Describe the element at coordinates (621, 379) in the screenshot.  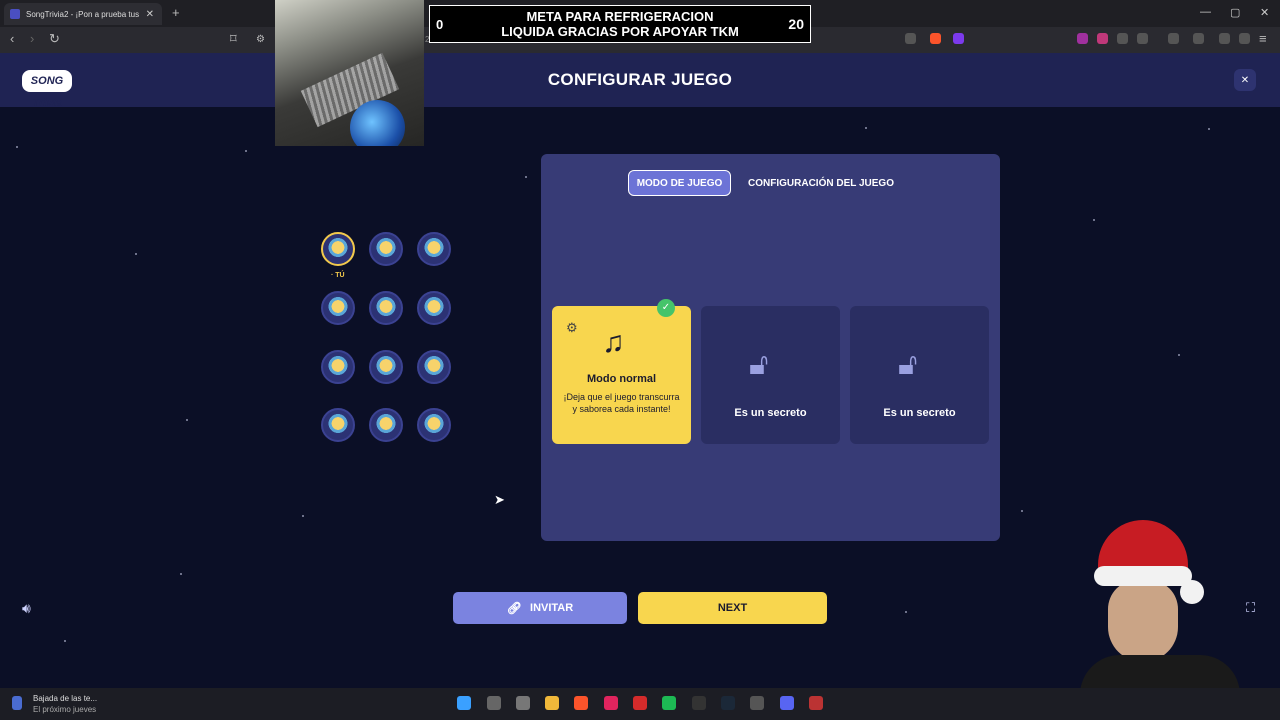
I see `mode-title: Modo normal` at that location.